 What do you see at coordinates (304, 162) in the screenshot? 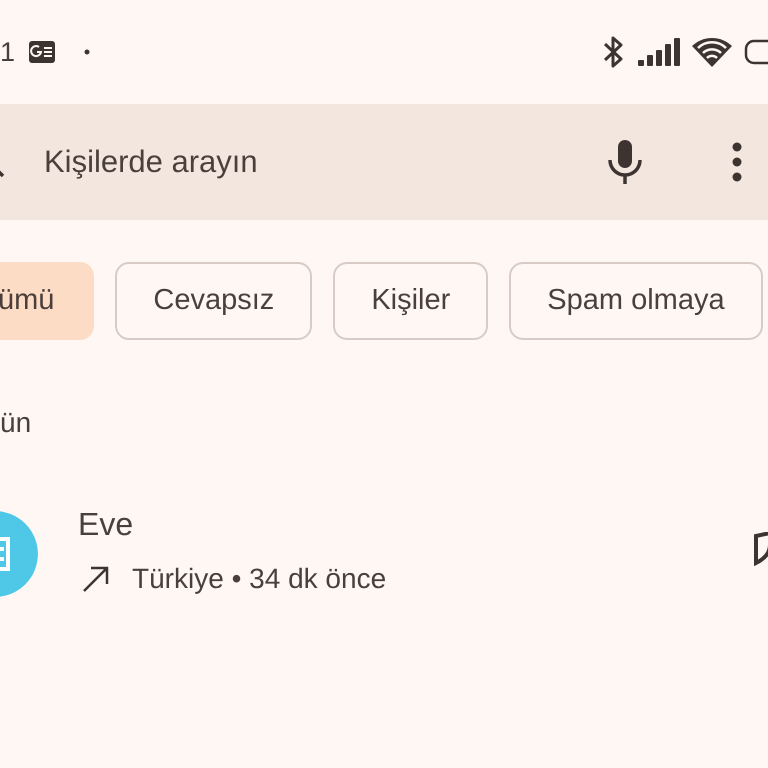
I see `search-field: Kişilerde arayın` at bounding box center [304, 162].